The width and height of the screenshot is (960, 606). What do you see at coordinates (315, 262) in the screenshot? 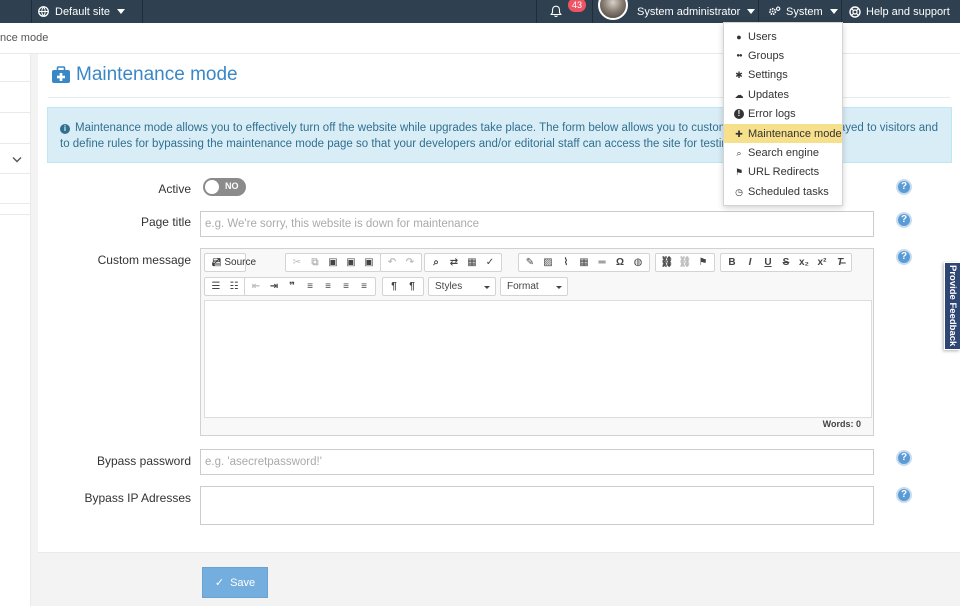
I see `copy-icon: ⧉` at bounding box center [315, 262].